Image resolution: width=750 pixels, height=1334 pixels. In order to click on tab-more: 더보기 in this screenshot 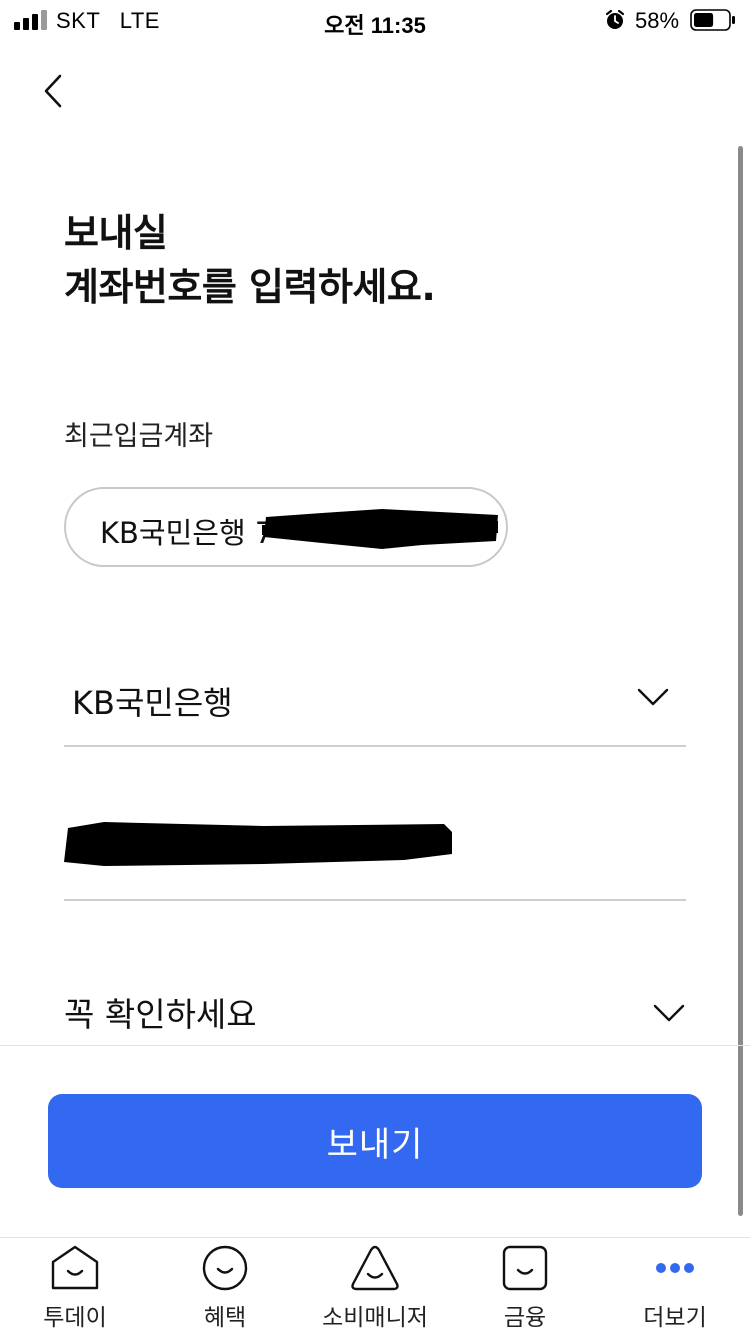, I will do `click(675, 1287)`.